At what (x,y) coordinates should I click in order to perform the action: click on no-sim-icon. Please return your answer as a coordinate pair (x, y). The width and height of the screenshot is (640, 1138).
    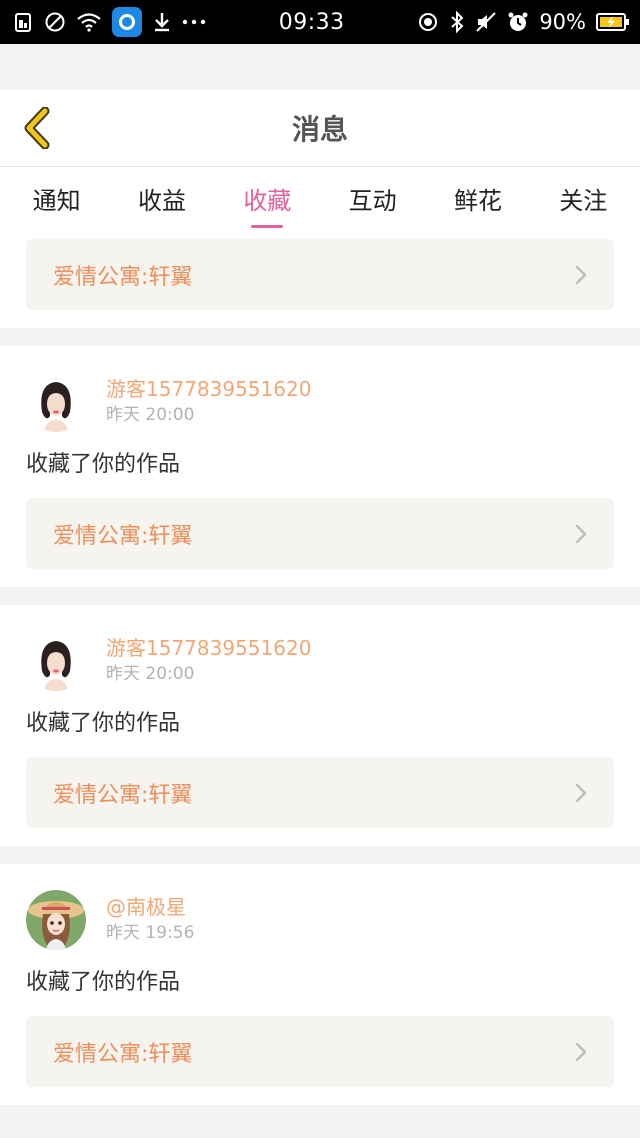
    Looking at the image, I should click on (55, 22).